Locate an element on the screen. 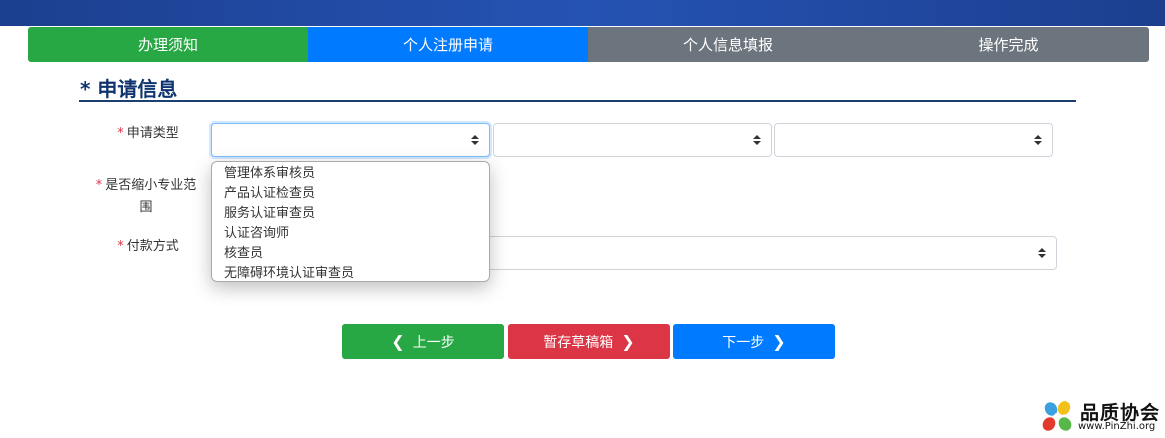 The height and width of the screenshot is (438, 1165). apply-type-label-text: 申请类型 is located at coordinates (152, 133).